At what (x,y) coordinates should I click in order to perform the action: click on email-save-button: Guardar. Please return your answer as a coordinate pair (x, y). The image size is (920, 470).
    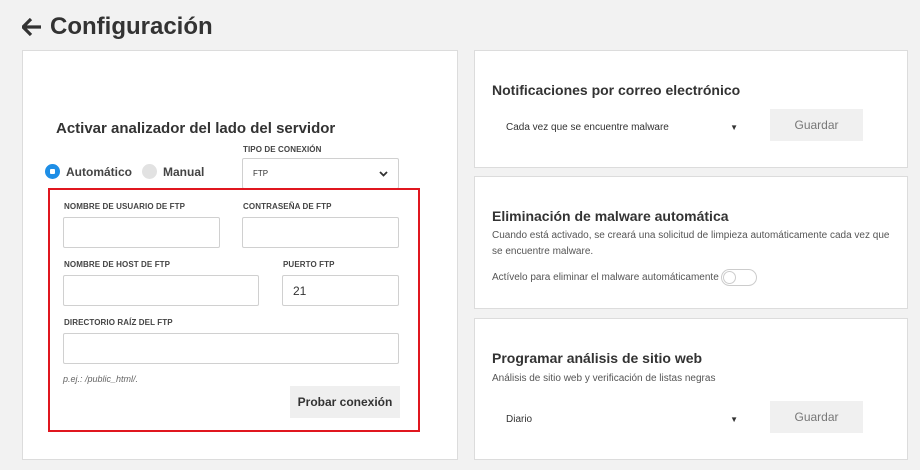
    Looking at the image, I should click on (816, 125).